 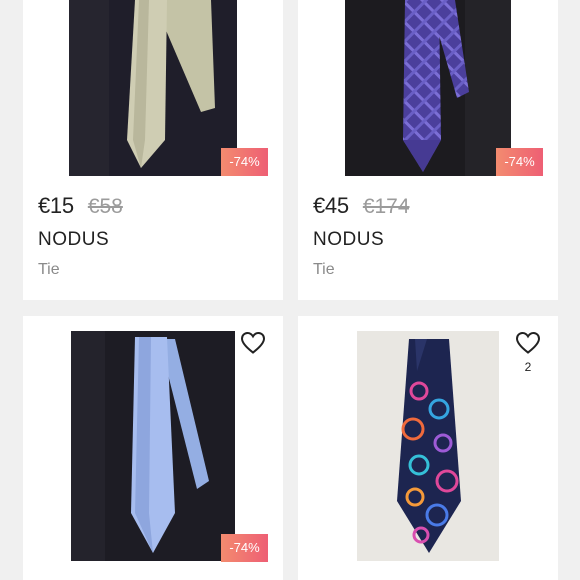 I want to click on price-row: €15 €58, so click(x=80, y=206).